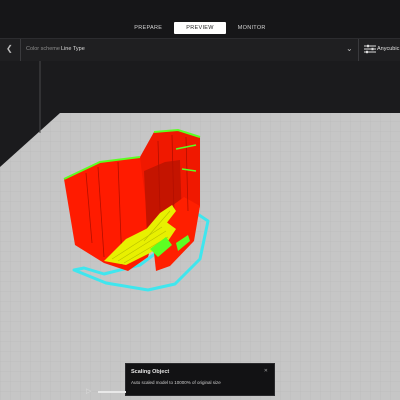 Image resolution: width=400 pixels, height=400 pixels. Describe the element at coordinates (9, 48) in the screenshot. I see `chevron-left-icon: ❮` at that location.